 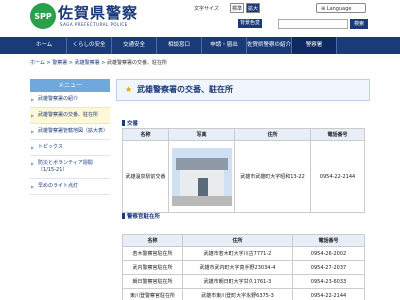 What do you see at coordinates (43, 16) in the screenshot?
I see `logo-icon: SPP` at bounding box center [43, 16].